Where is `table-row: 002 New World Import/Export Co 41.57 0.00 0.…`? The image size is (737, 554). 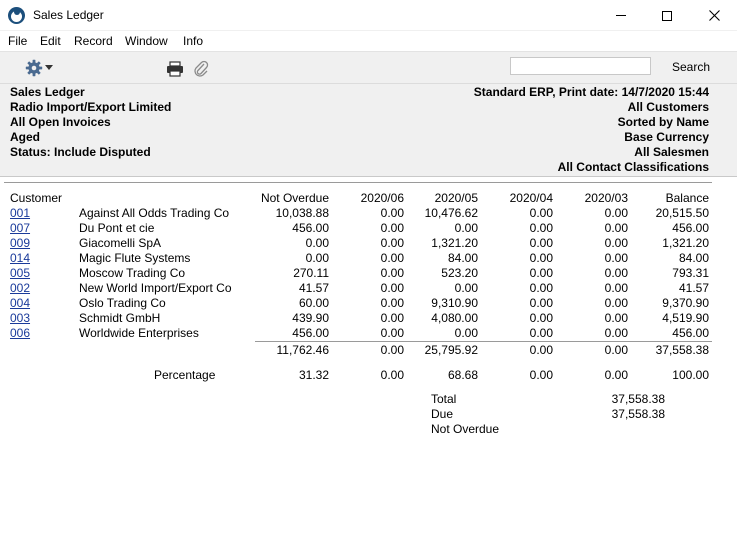 table-row: 002 New World Import/Export Co 41.57 0.00 0.… is located at coordinates (368, 288).